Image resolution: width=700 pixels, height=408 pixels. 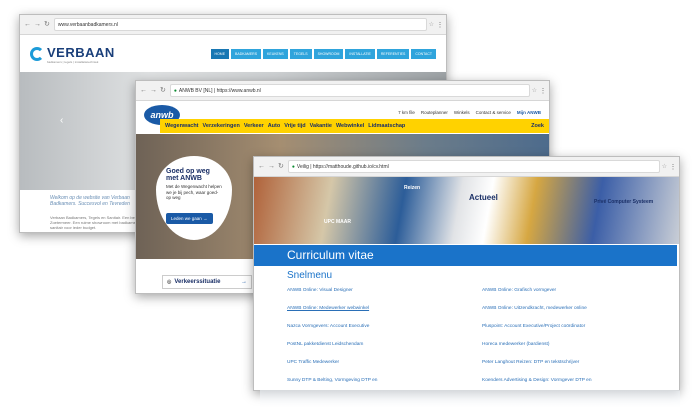 What do you see at coordinates (349, 90) in the screenshot?
I see `address-bar: ● ANWB BV [NL] | https://www.anwb.nl` at bounding box center [349, 90].